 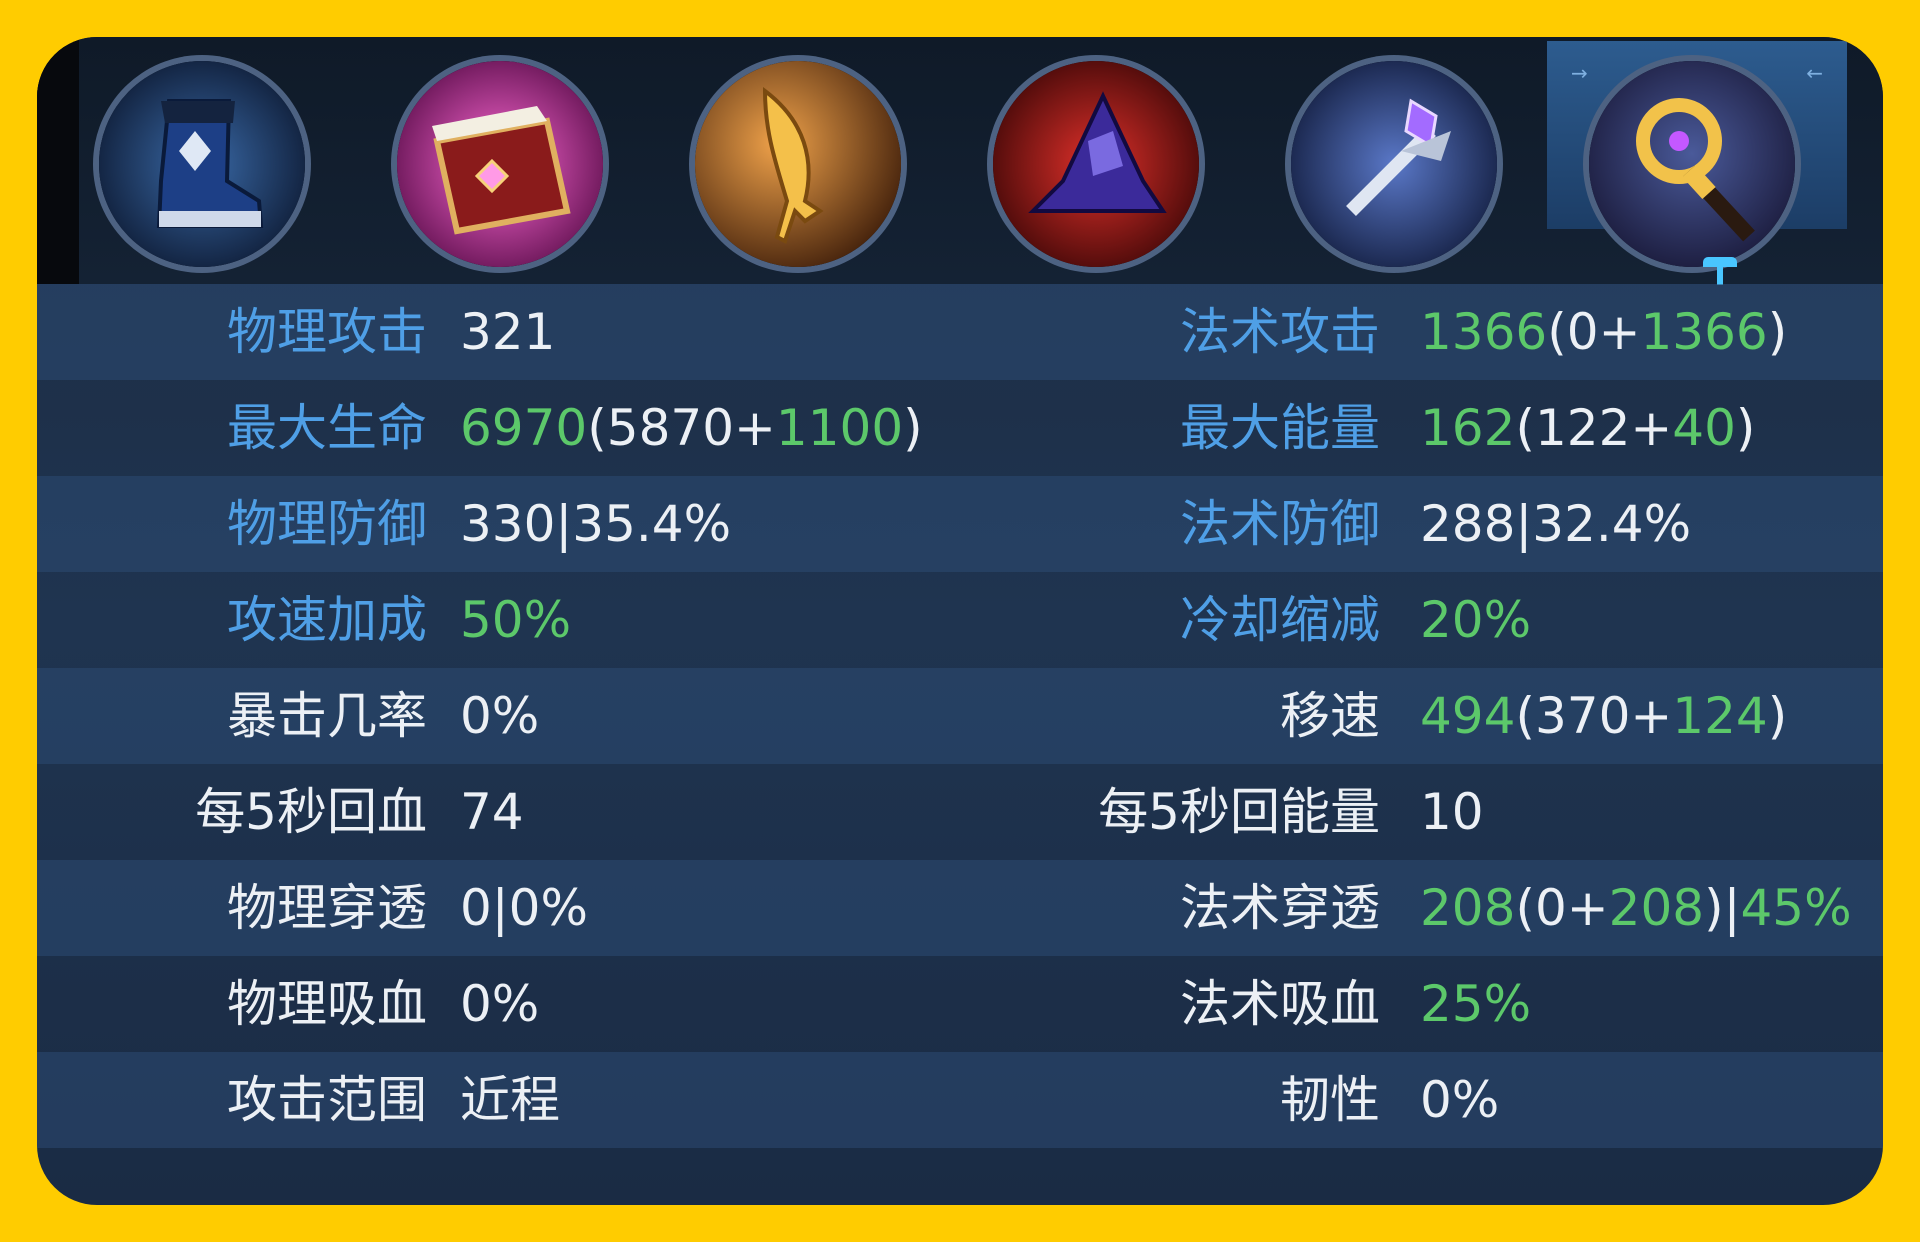 I want to click on stat-row: 物理防御 330|35.4% 法术防御 288|32.4%, so click(x=960, y=524).